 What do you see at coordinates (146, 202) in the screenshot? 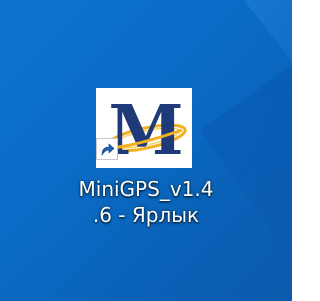
I see `shortcut-label: MiniGPS_v1.4 .6 - Ярлык` at bounding box center [146, 202].